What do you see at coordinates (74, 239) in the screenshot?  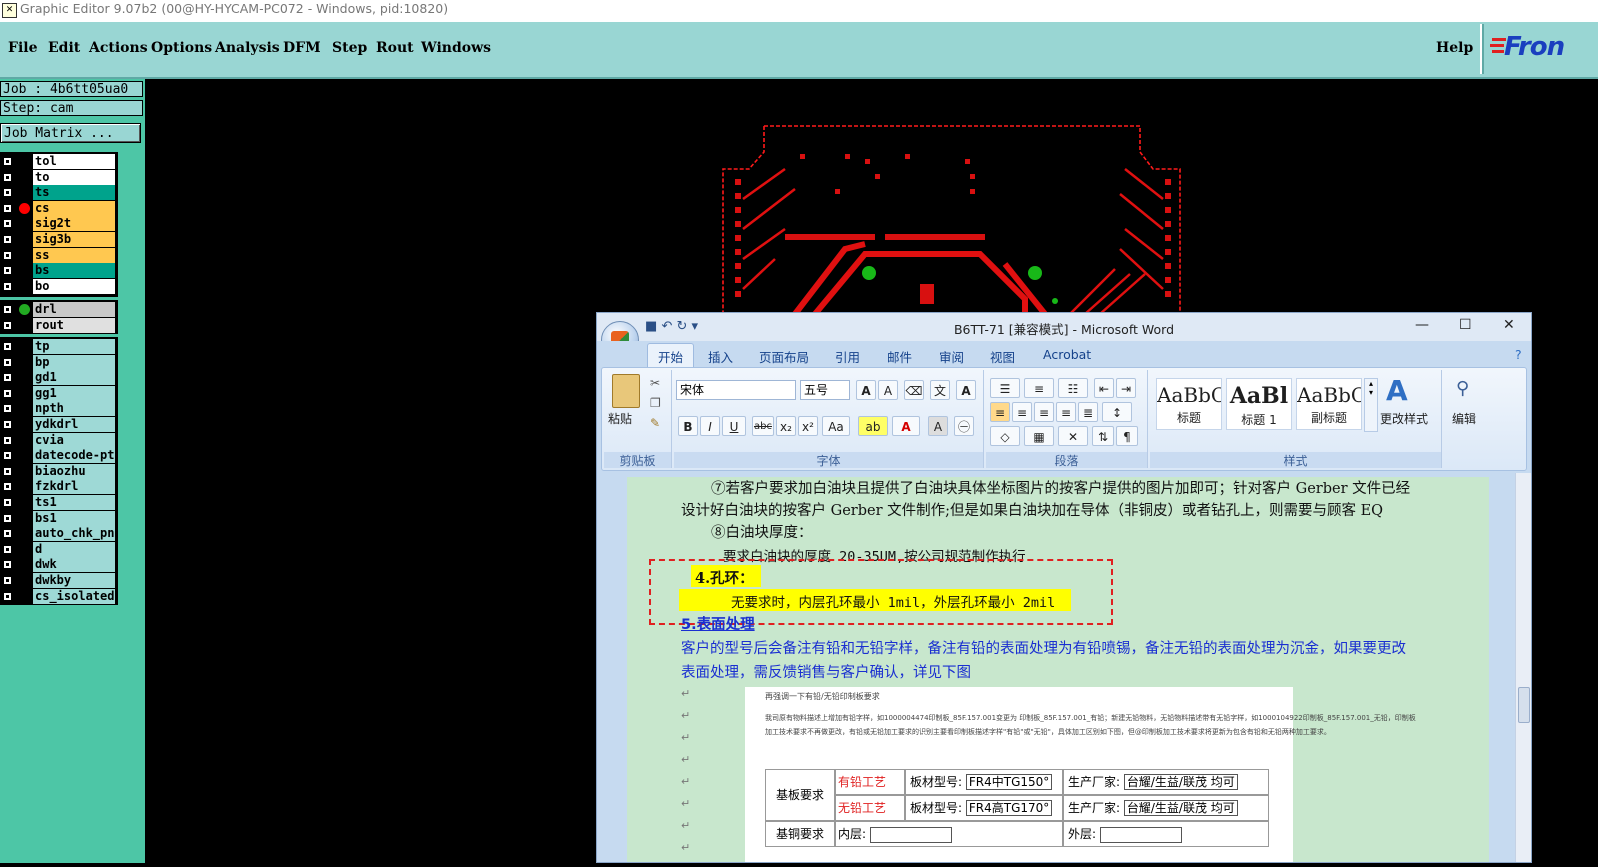 I see `layer-name: sig3b` at bounding box center [74, 239].